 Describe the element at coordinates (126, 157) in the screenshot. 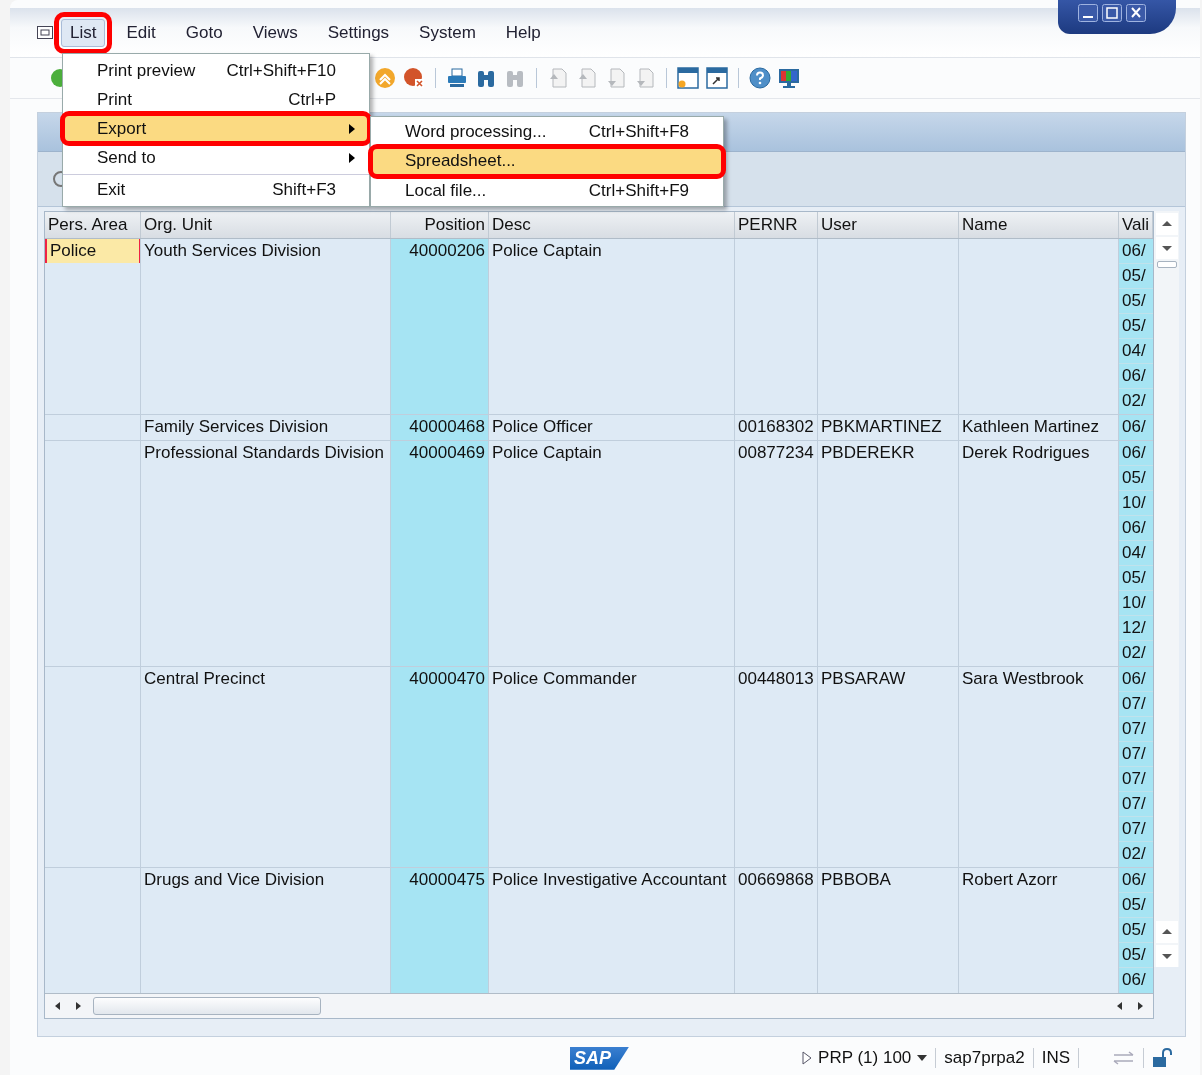

I see `menu-label: Send to` at that location.